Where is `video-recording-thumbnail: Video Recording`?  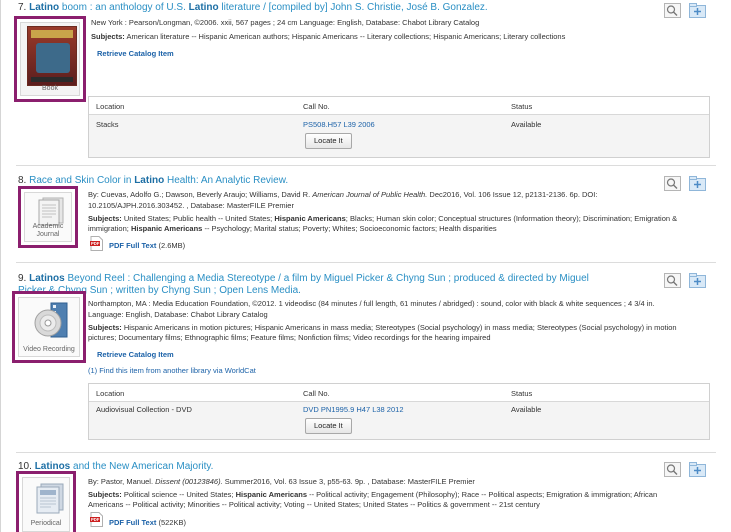 video-recording-thumbnail: Video Recording is located at coordinates (49, 327).